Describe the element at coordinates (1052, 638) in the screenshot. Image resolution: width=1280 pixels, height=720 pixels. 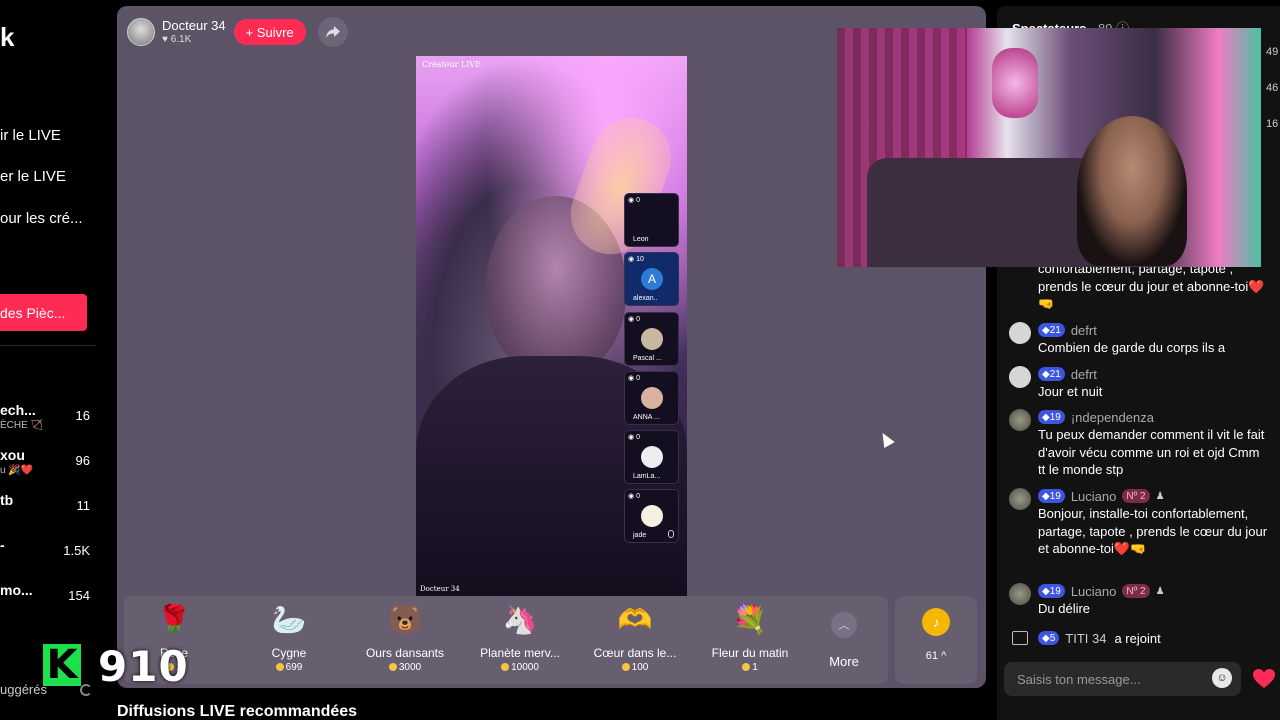
I see `level-value: 5` at that location.